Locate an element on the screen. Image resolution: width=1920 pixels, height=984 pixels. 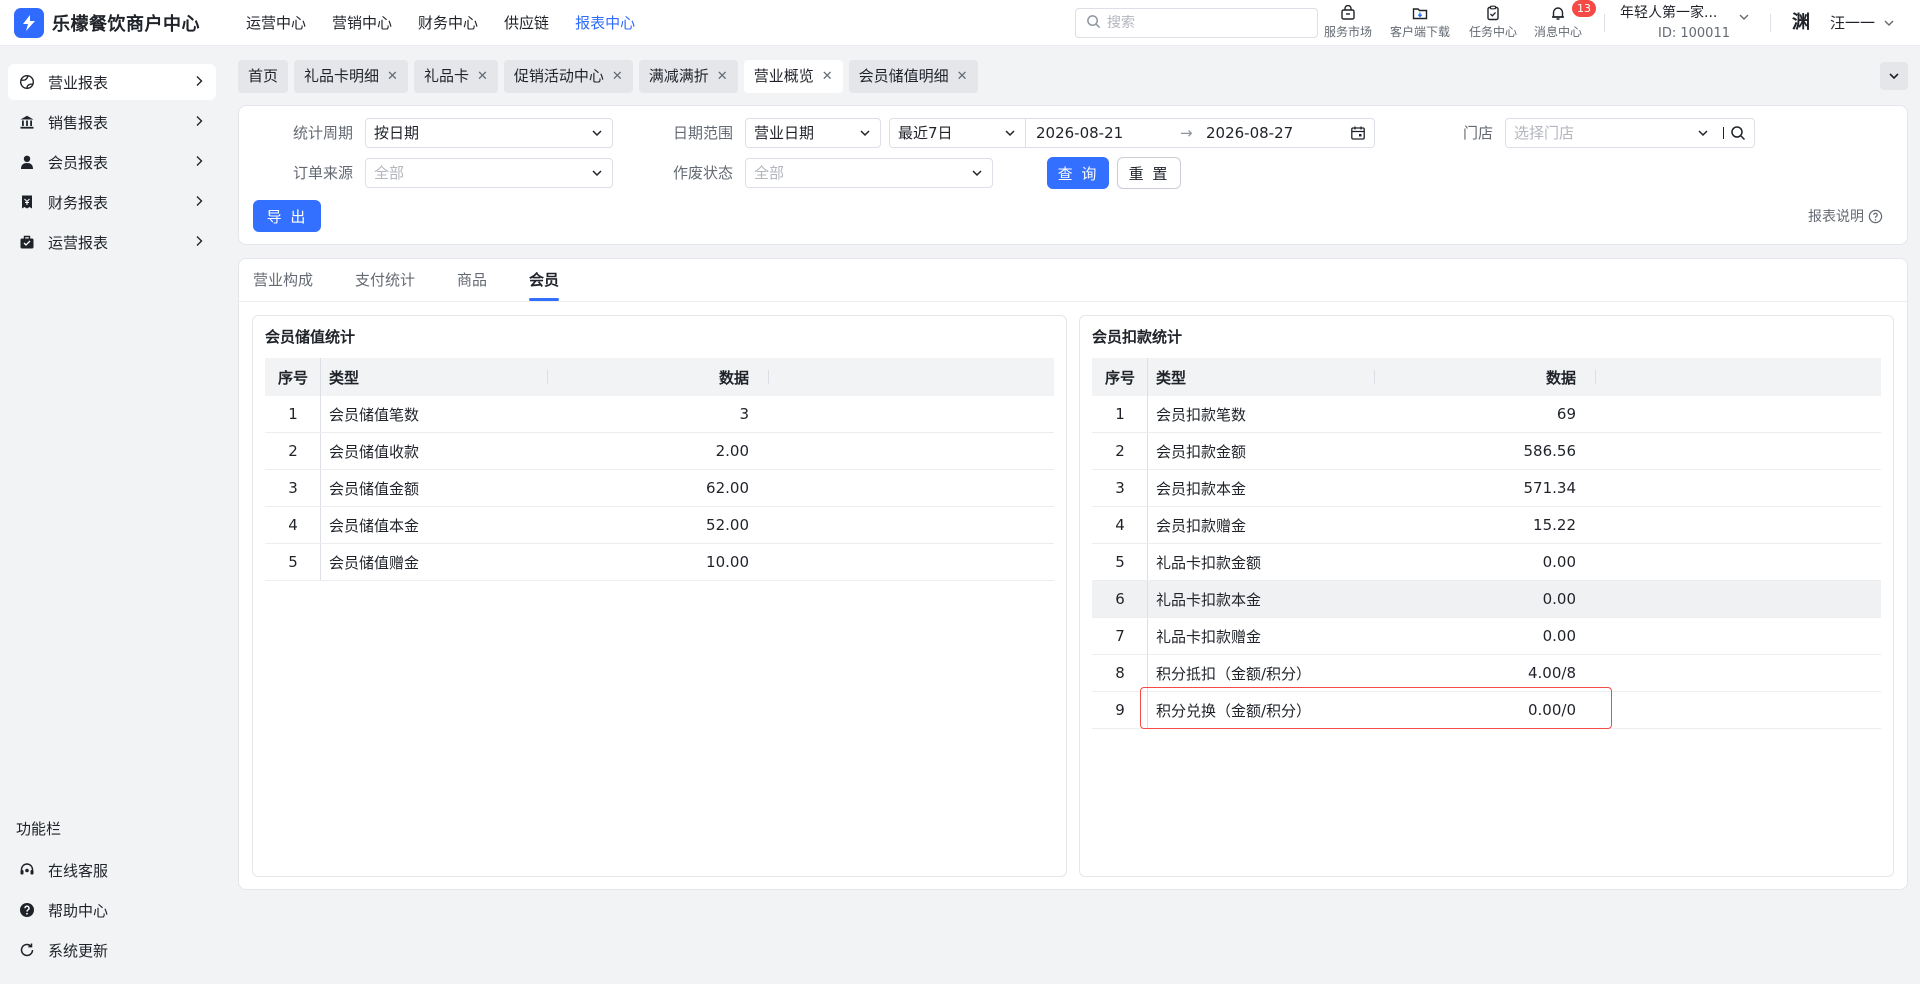
table-row: 2 会员储值收款 2.00 is located at coordinates (659, 451).